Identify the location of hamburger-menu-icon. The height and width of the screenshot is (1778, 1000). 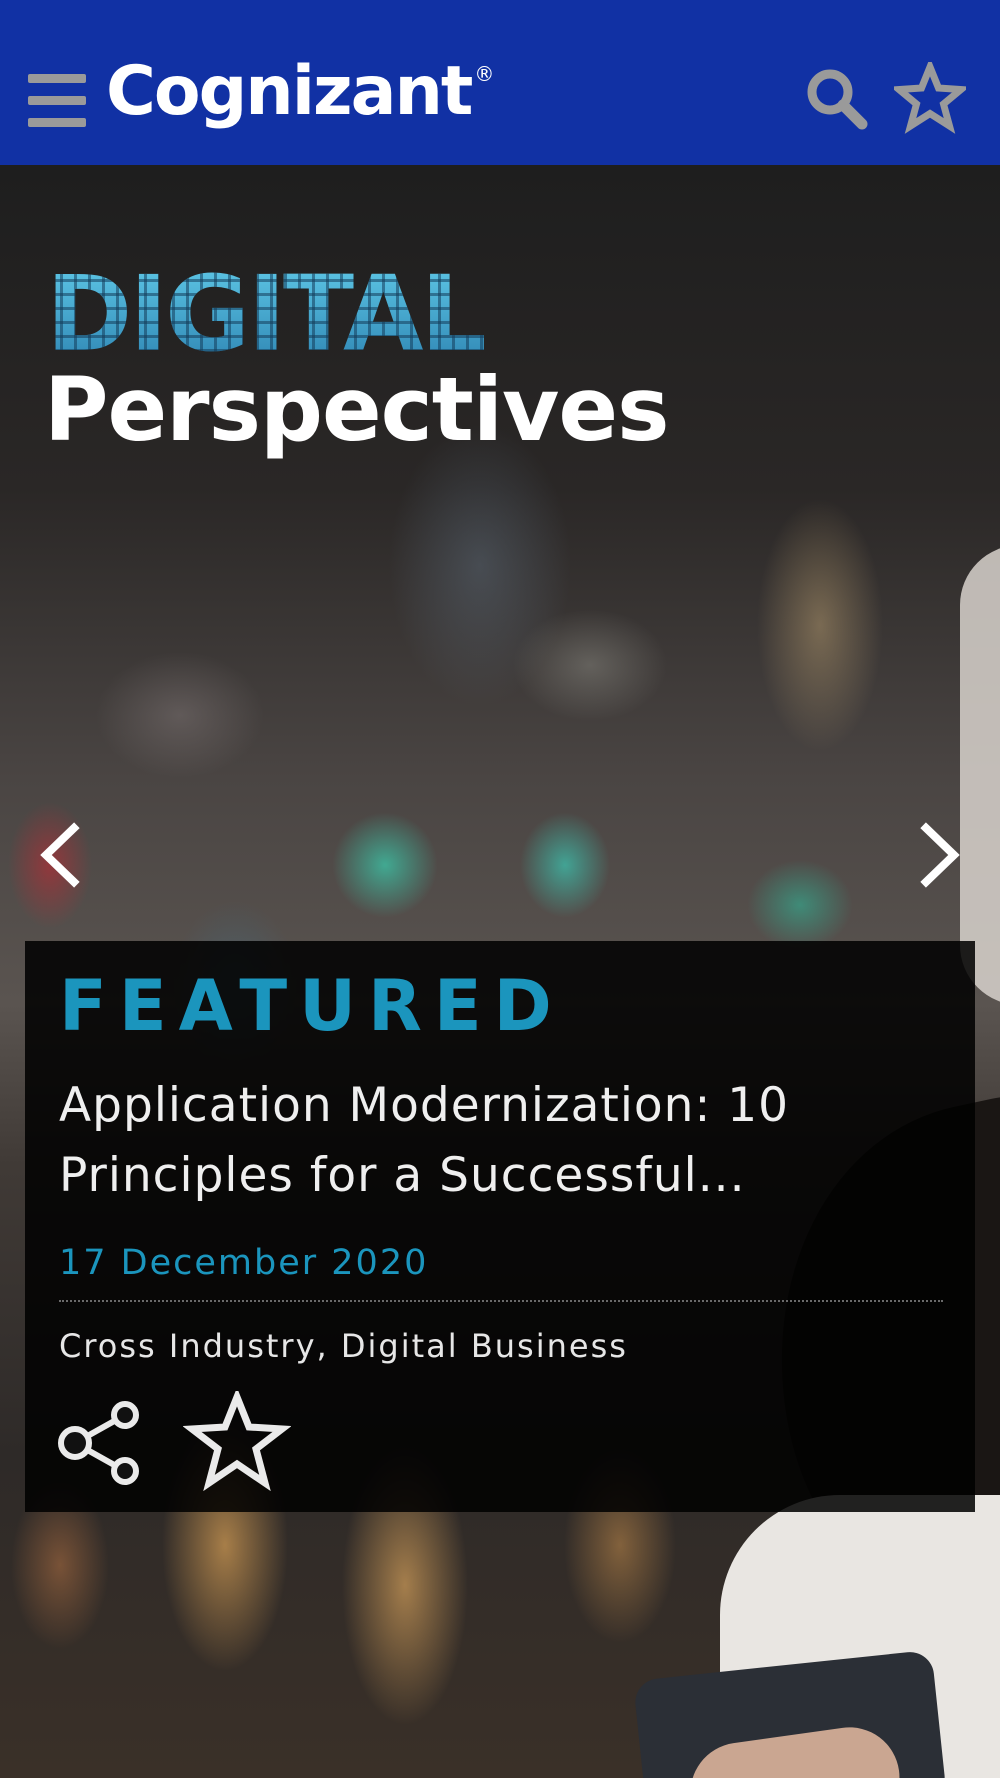
(57, 101).